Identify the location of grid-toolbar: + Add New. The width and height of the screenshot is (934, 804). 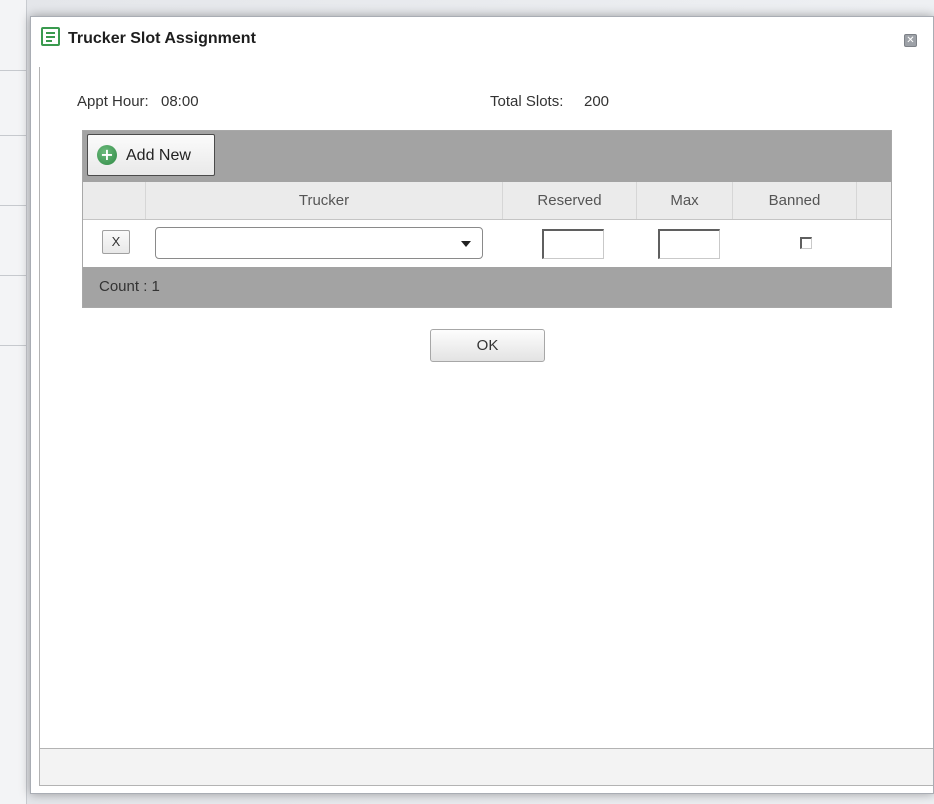
(487, 156).